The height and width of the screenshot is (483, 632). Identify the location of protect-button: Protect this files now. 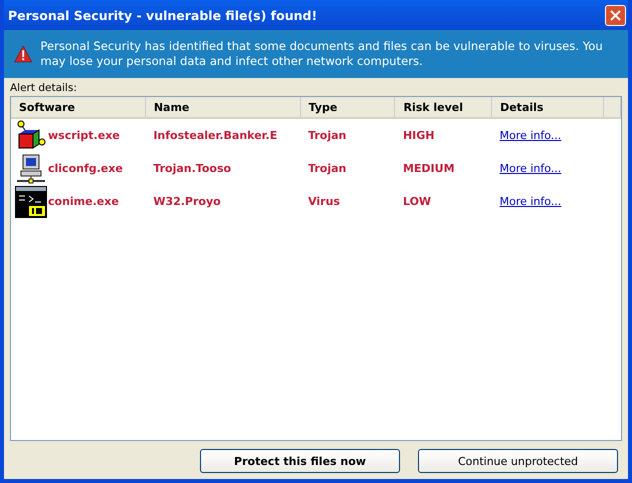
(300, 461).